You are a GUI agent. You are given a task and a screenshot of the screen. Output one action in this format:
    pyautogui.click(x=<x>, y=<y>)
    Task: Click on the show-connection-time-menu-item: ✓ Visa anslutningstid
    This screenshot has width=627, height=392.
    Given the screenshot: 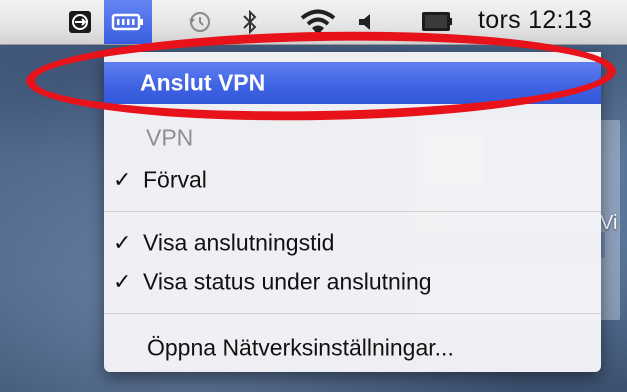 What is the action you would take?
    pyautogui.click(x=352, y=243)
    